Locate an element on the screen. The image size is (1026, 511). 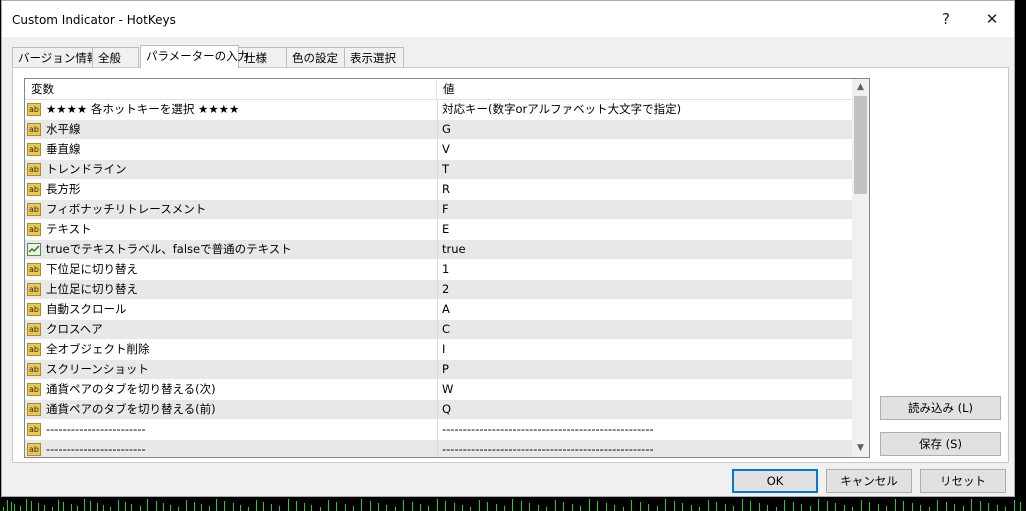
help-button: ? is located at coordinates (946, 19).